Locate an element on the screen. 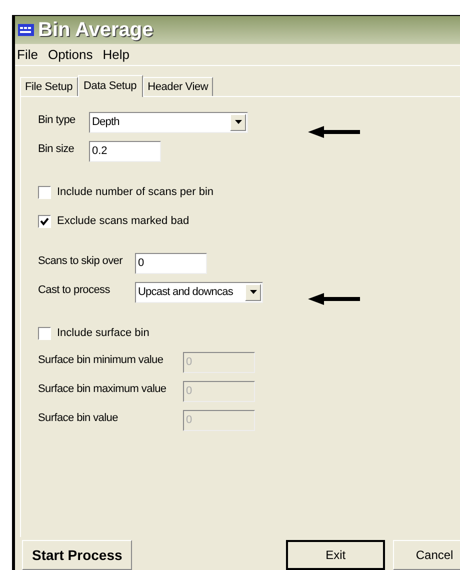  field-label: Surface bin value is located at coordinates (78, 418).